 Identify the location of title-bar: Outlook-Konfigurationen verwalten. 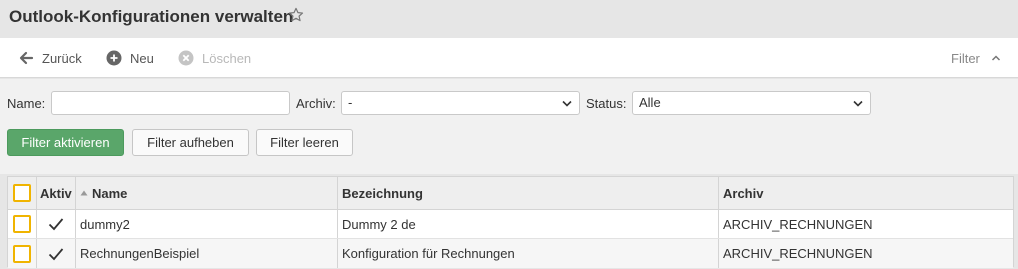
(509, 19).